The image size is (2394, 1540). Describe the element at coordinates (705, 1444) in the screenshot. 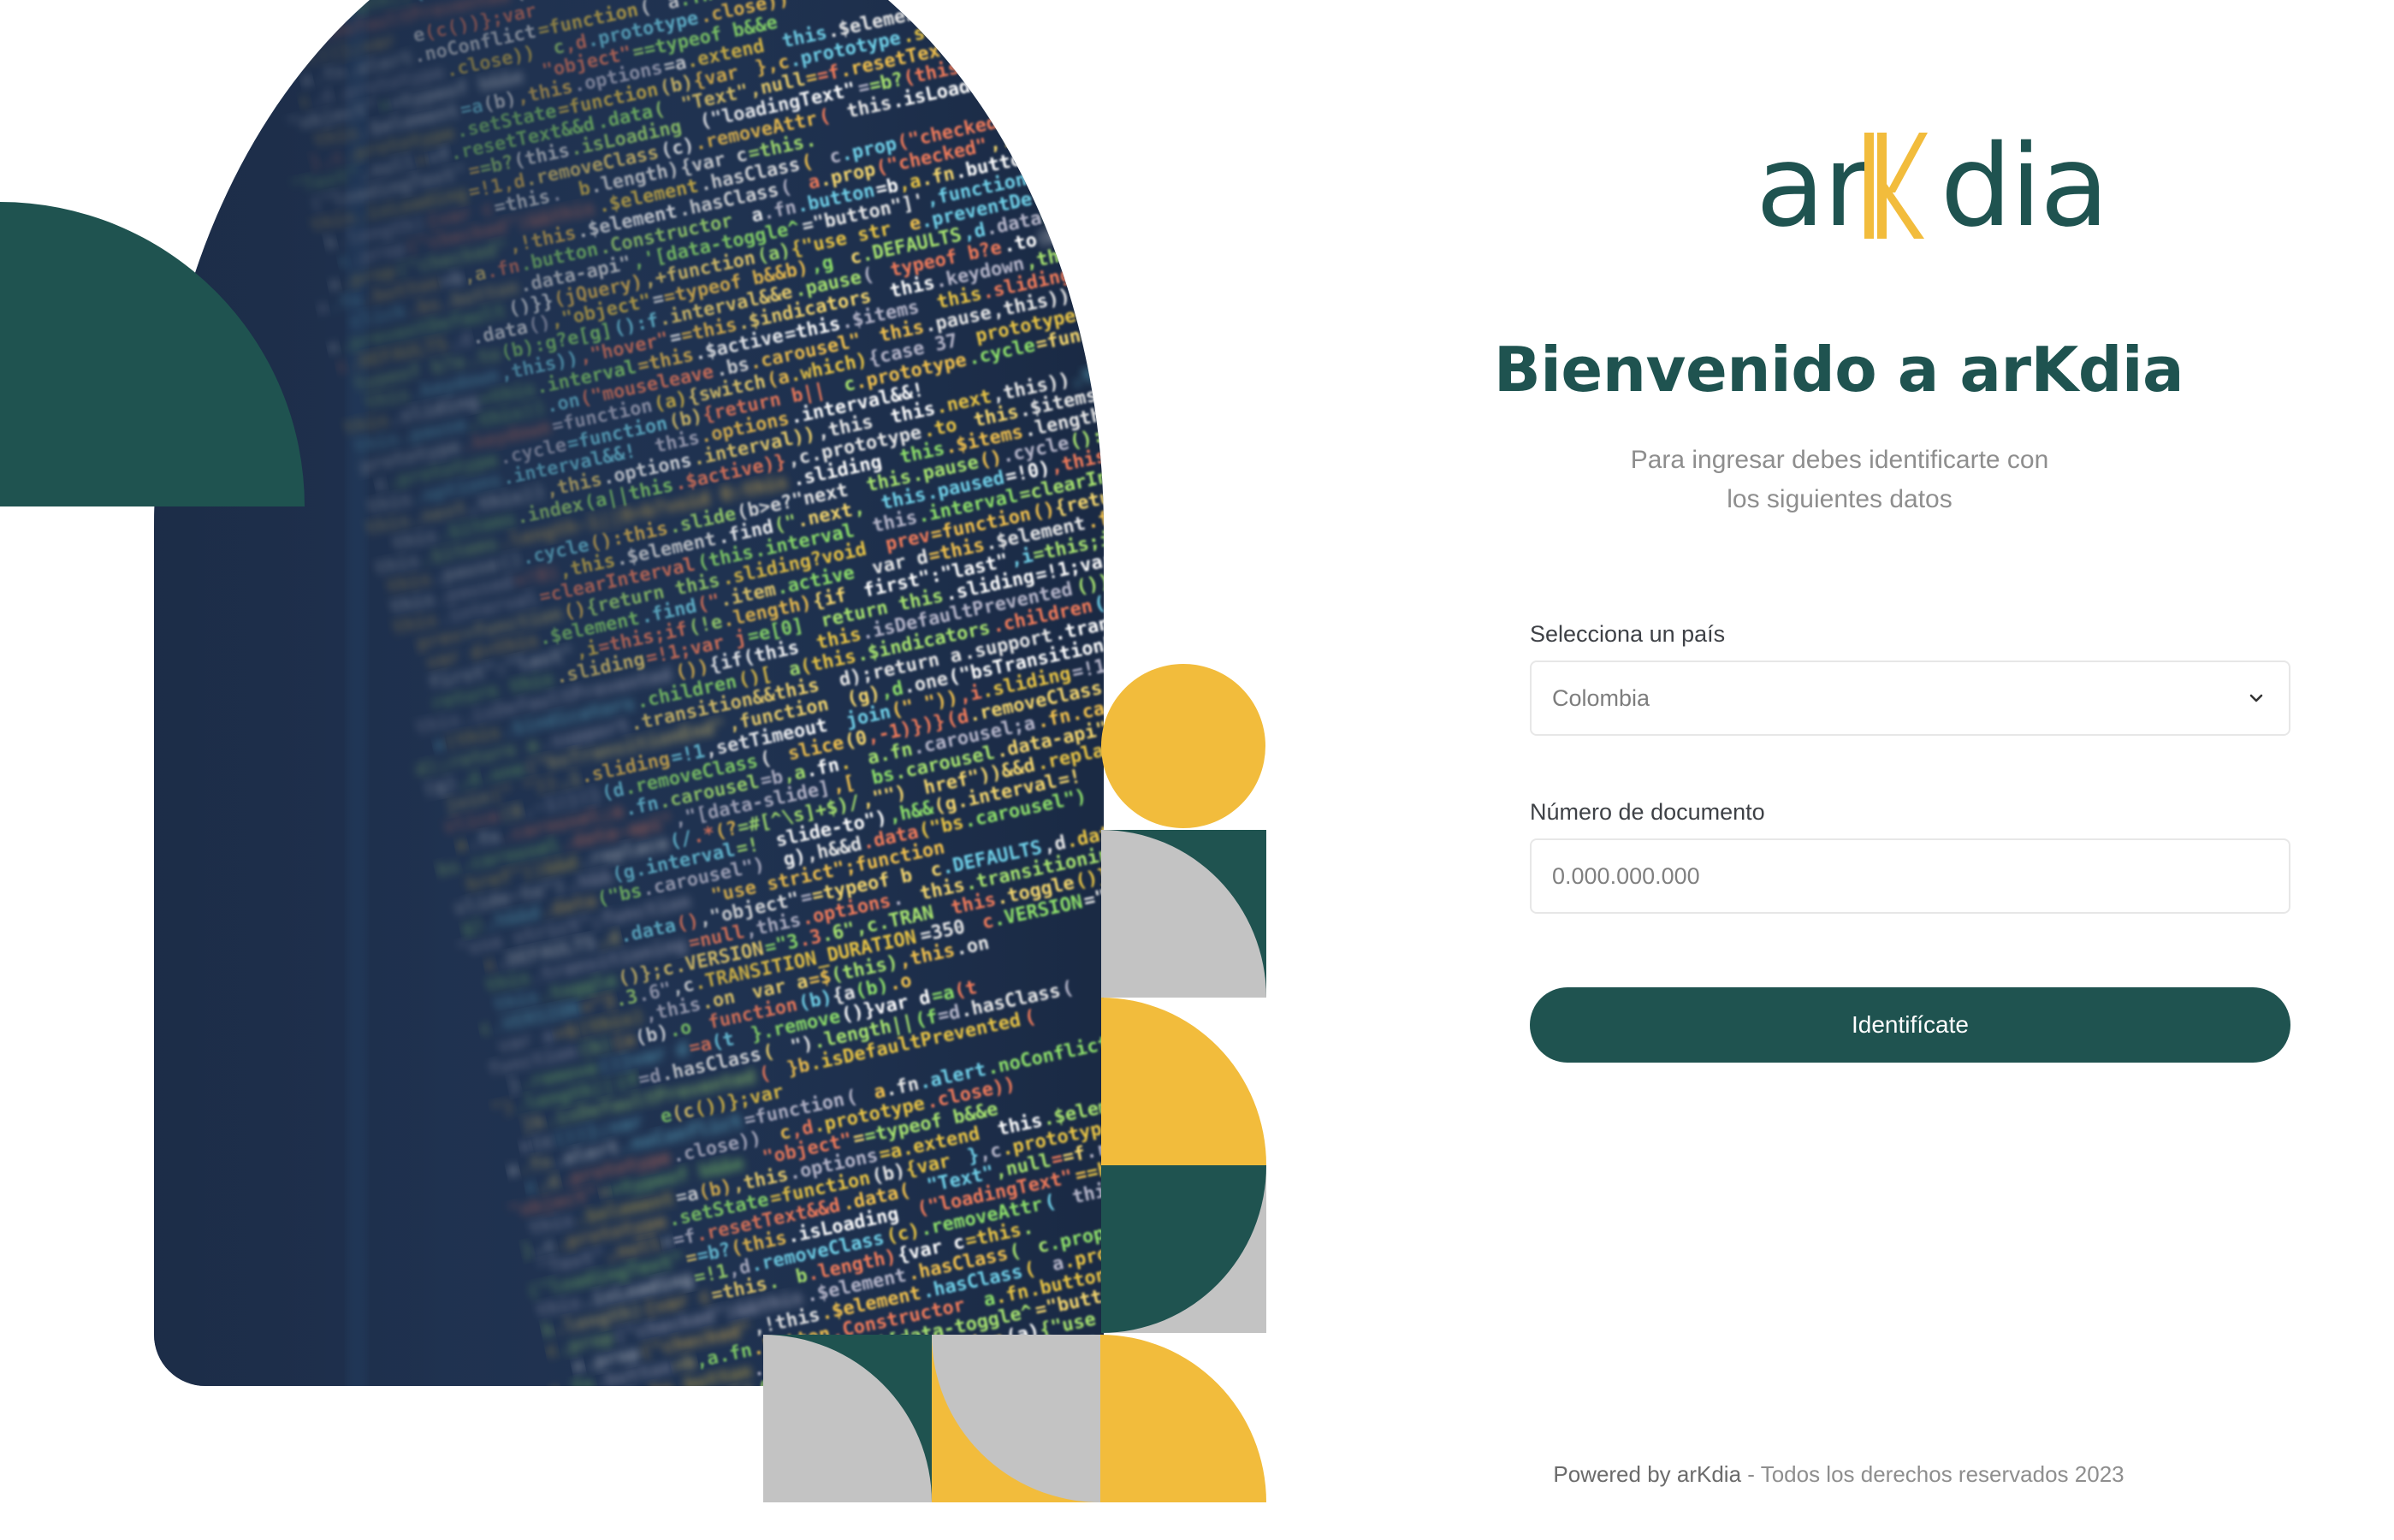

I see `code-fragment: .to` at that location.